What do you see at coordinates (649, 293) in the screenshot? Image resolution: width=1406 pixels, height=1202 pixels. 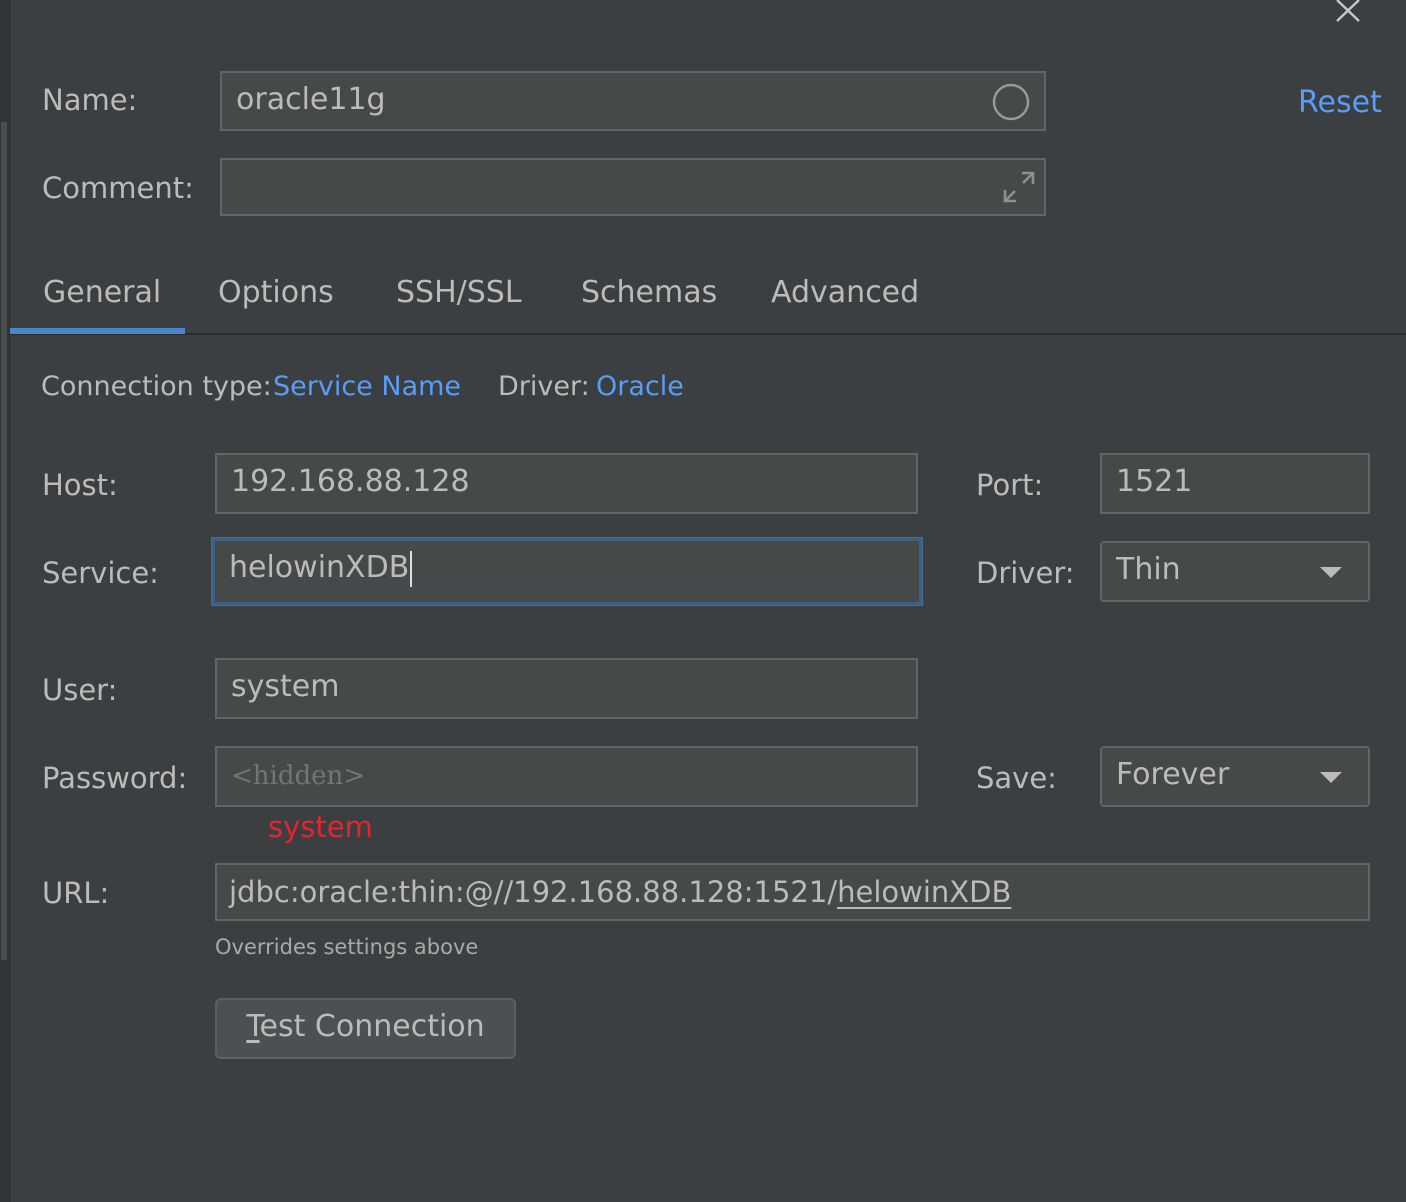 I see `tab-schemas: Schemas` at bounding box center [649, 293].